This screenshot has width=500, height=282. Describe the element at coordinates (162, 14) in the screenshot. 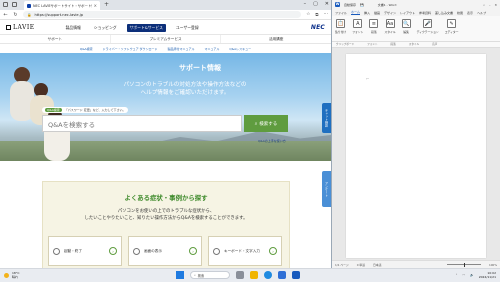

I see `url-field: 🔒 https://support.nec-lavie.jp` at that location.